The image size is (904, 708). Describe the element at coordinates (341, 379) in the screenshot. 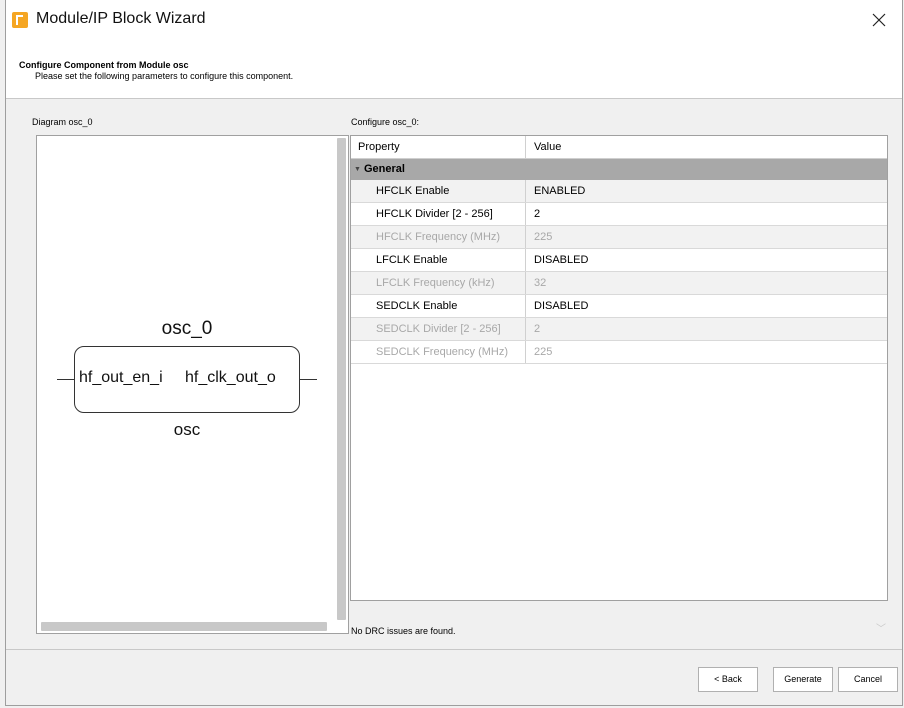

I see `diagram-vertical-scrollbar` at that location.